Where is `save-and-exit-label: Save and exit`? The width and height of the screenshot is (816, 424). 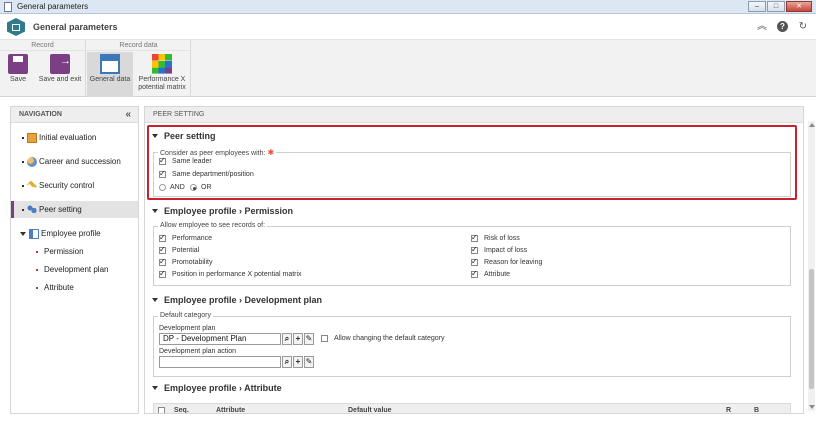
save-and-exit-label: Save and exit is located at coordinates (60, 79).